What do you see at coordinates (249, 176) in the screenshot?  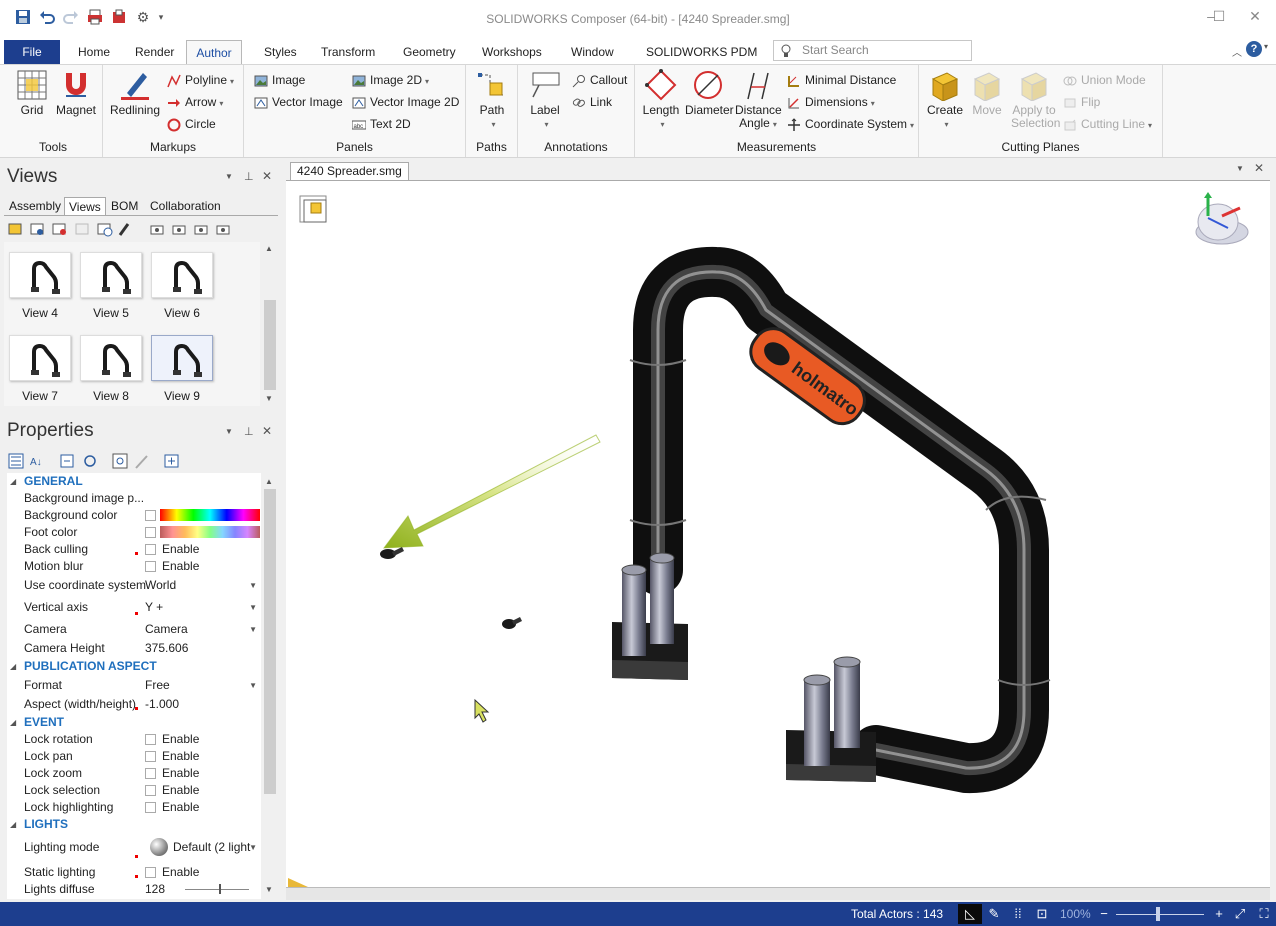 I see `views-panel-pin-icon: ⊥` at bounding box center [249, 176].